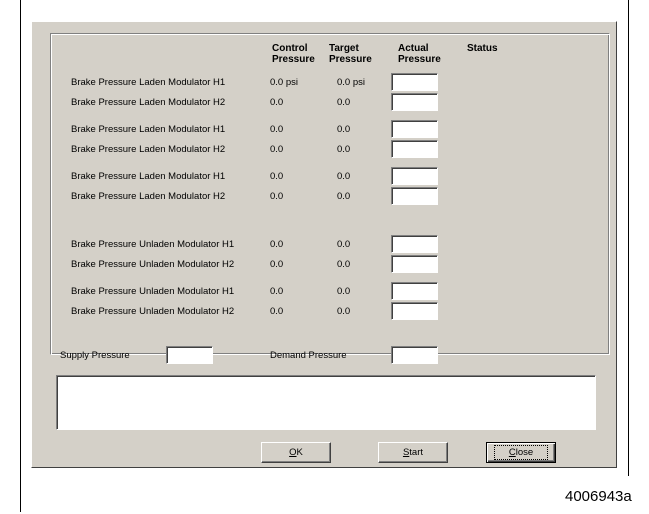 The width and height of the screenshot is (649, 514). I want to click on ok-label-rest: K, so click(299, 452).